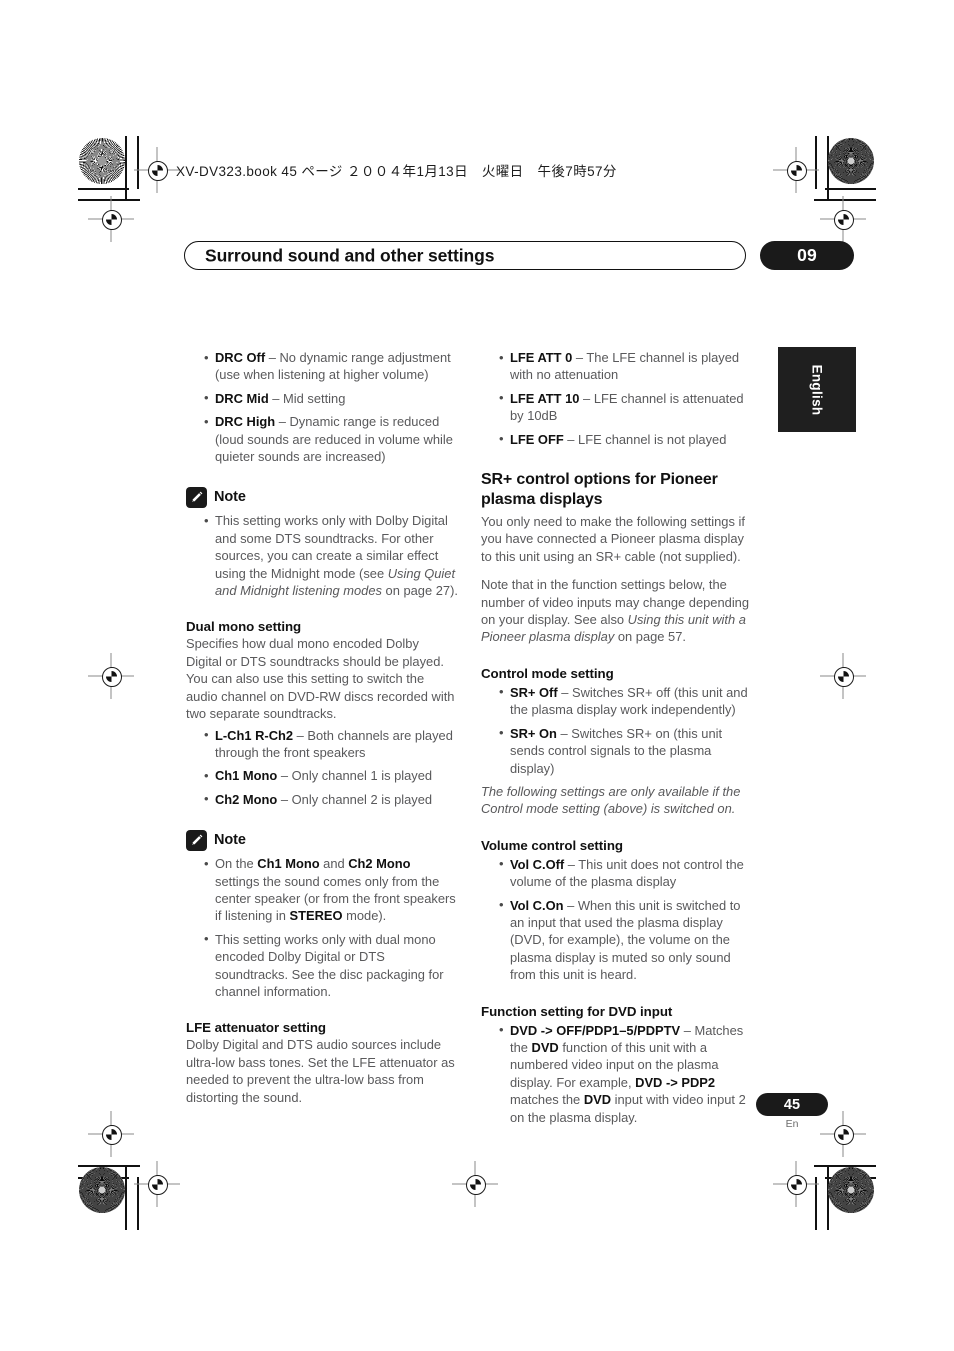 The image size is (954, 1351). What do you see at coordinates (256, 1028) in the screenshot?
I see `section-heading-lfe-attenuator: LFE attenuator setting` at bounding box center [256, 1028].